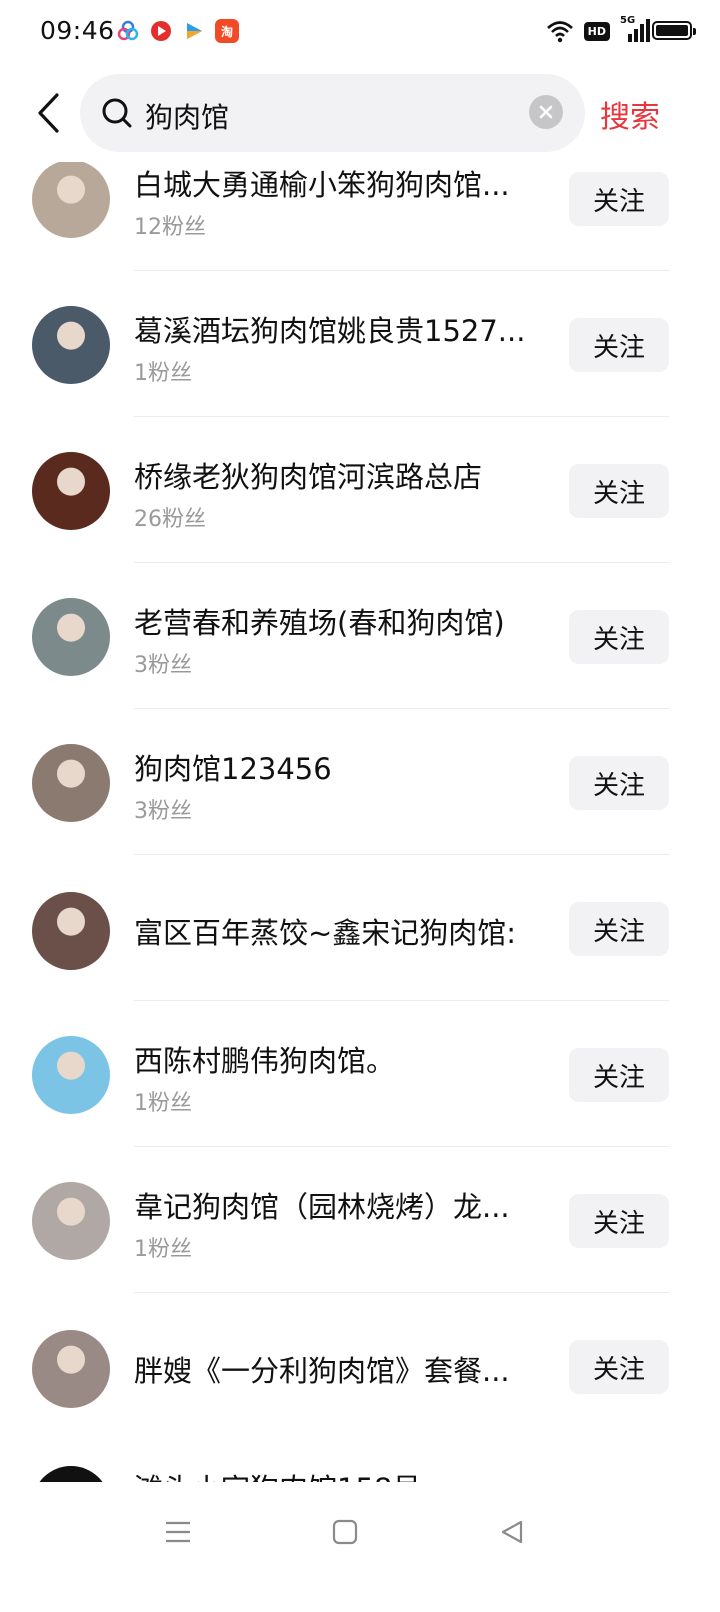 The width and height of the screenshot is (720, 1612). Describe the element at coordinates (319, 623) in the screenshot. I see `user-name: 老营春和养殖场(春和狗肉馆)` at that location.